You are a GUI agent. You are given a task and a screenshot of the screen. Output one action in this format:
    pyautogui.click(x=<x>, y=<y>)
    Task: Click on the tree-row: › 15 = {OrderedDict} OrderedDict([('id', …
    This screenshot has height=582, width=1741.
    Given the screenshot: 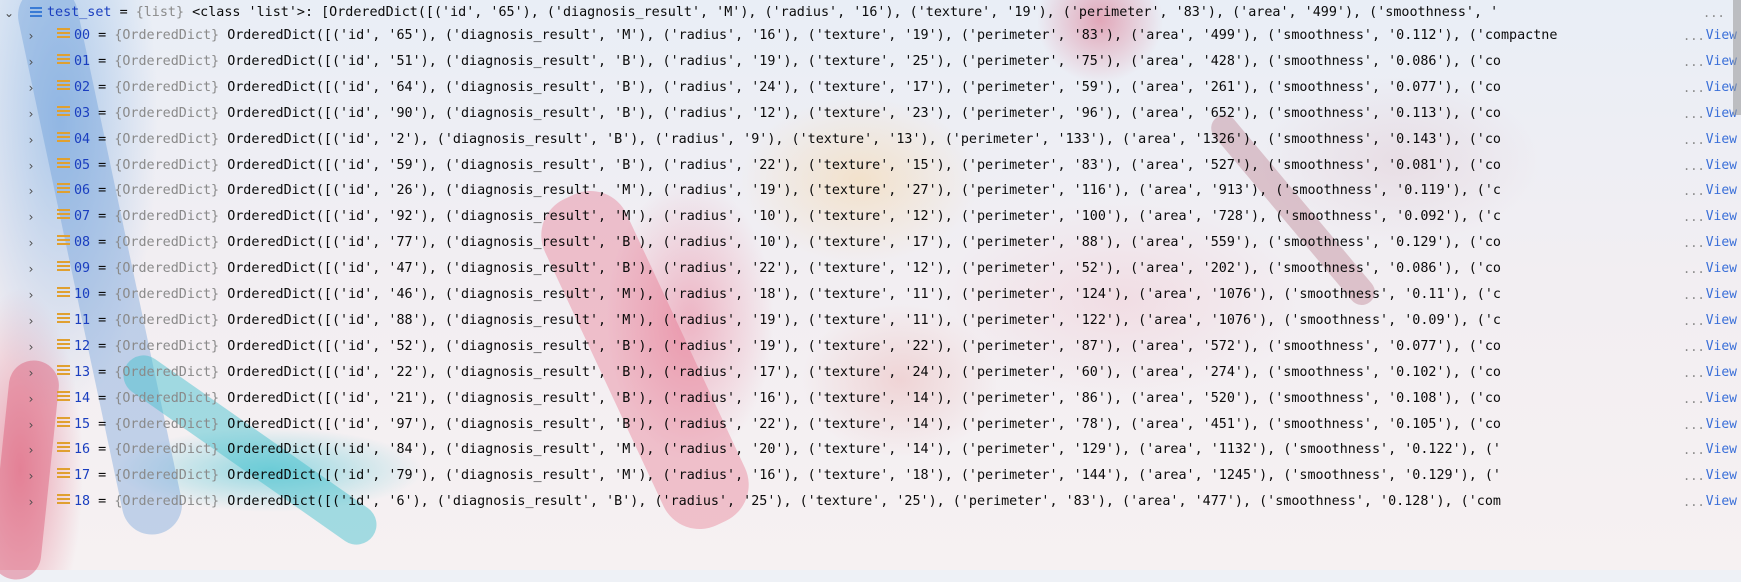 What is the action you would take?
    pyautogui.click(x=870, y=425)
    